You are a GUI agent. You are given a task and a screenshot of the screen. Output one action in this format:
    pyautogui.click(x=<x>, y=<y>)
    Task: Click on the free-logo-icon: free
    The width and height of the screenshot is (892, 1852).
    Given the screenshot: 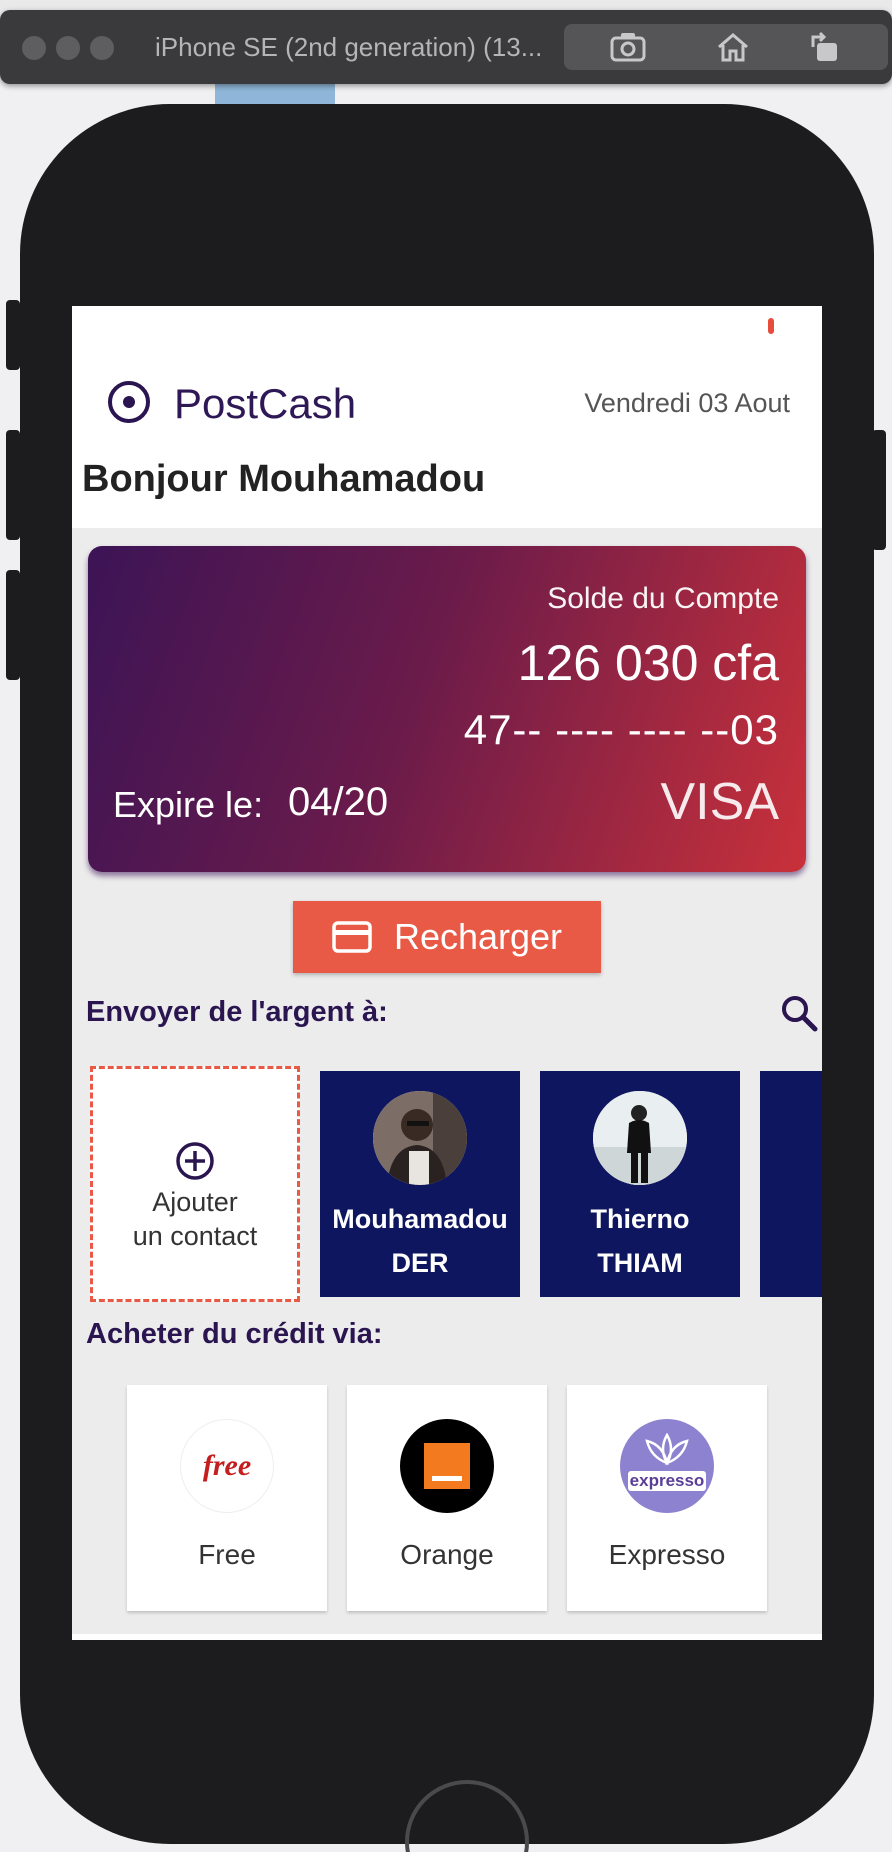 What is the action you would take?
    pyautogui.click(x=227, y=1466)
    